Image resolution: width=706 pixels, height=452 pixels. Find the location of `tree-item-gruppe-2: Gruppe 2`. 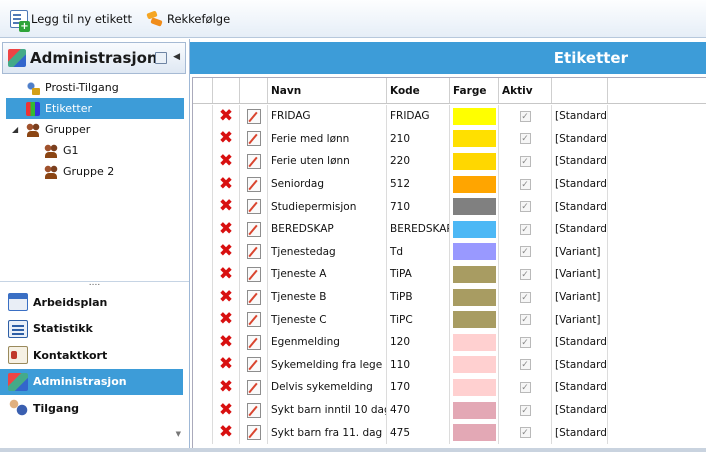

tree-item-gruppe-2: Gruppe 2 is located at coordinates (95, 171).